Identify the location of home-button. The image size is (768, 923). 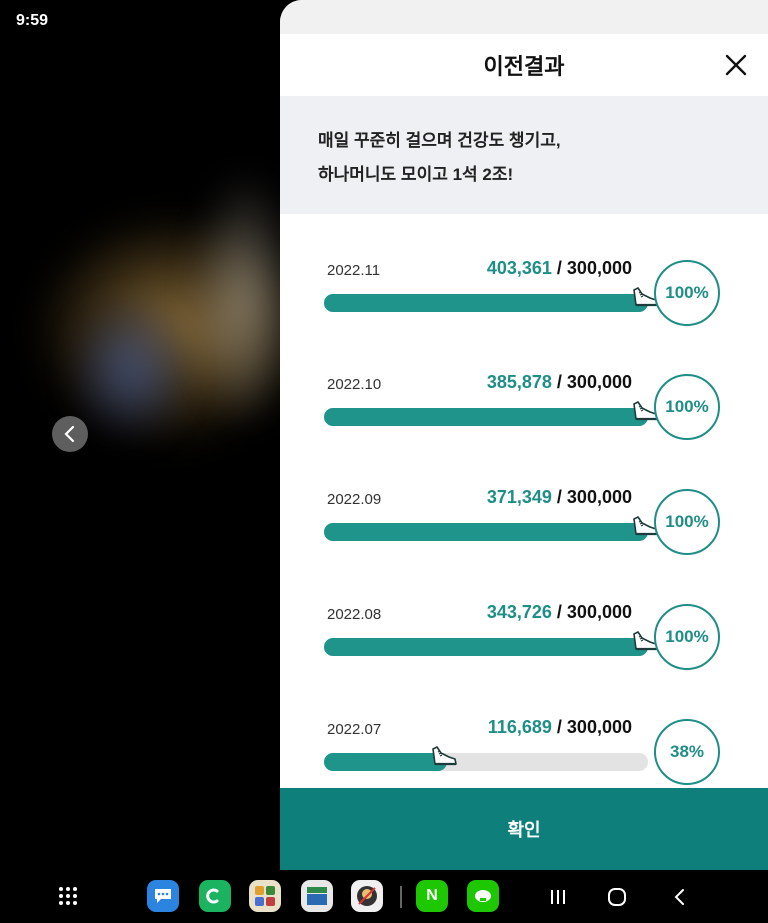
(617, 897).